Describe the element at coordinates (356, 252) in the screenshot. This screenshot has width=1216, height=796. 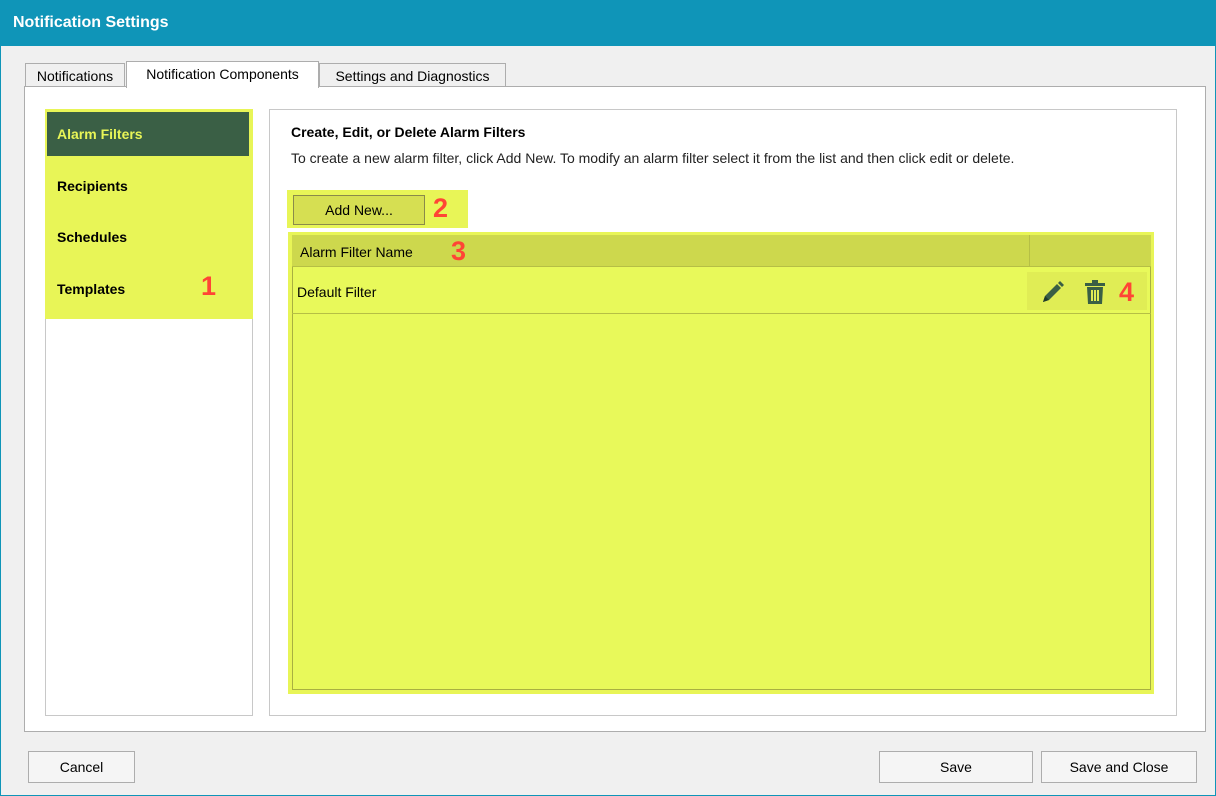
I see `column-header-alarm-filter-name: Alarm Filter Name` at that location.